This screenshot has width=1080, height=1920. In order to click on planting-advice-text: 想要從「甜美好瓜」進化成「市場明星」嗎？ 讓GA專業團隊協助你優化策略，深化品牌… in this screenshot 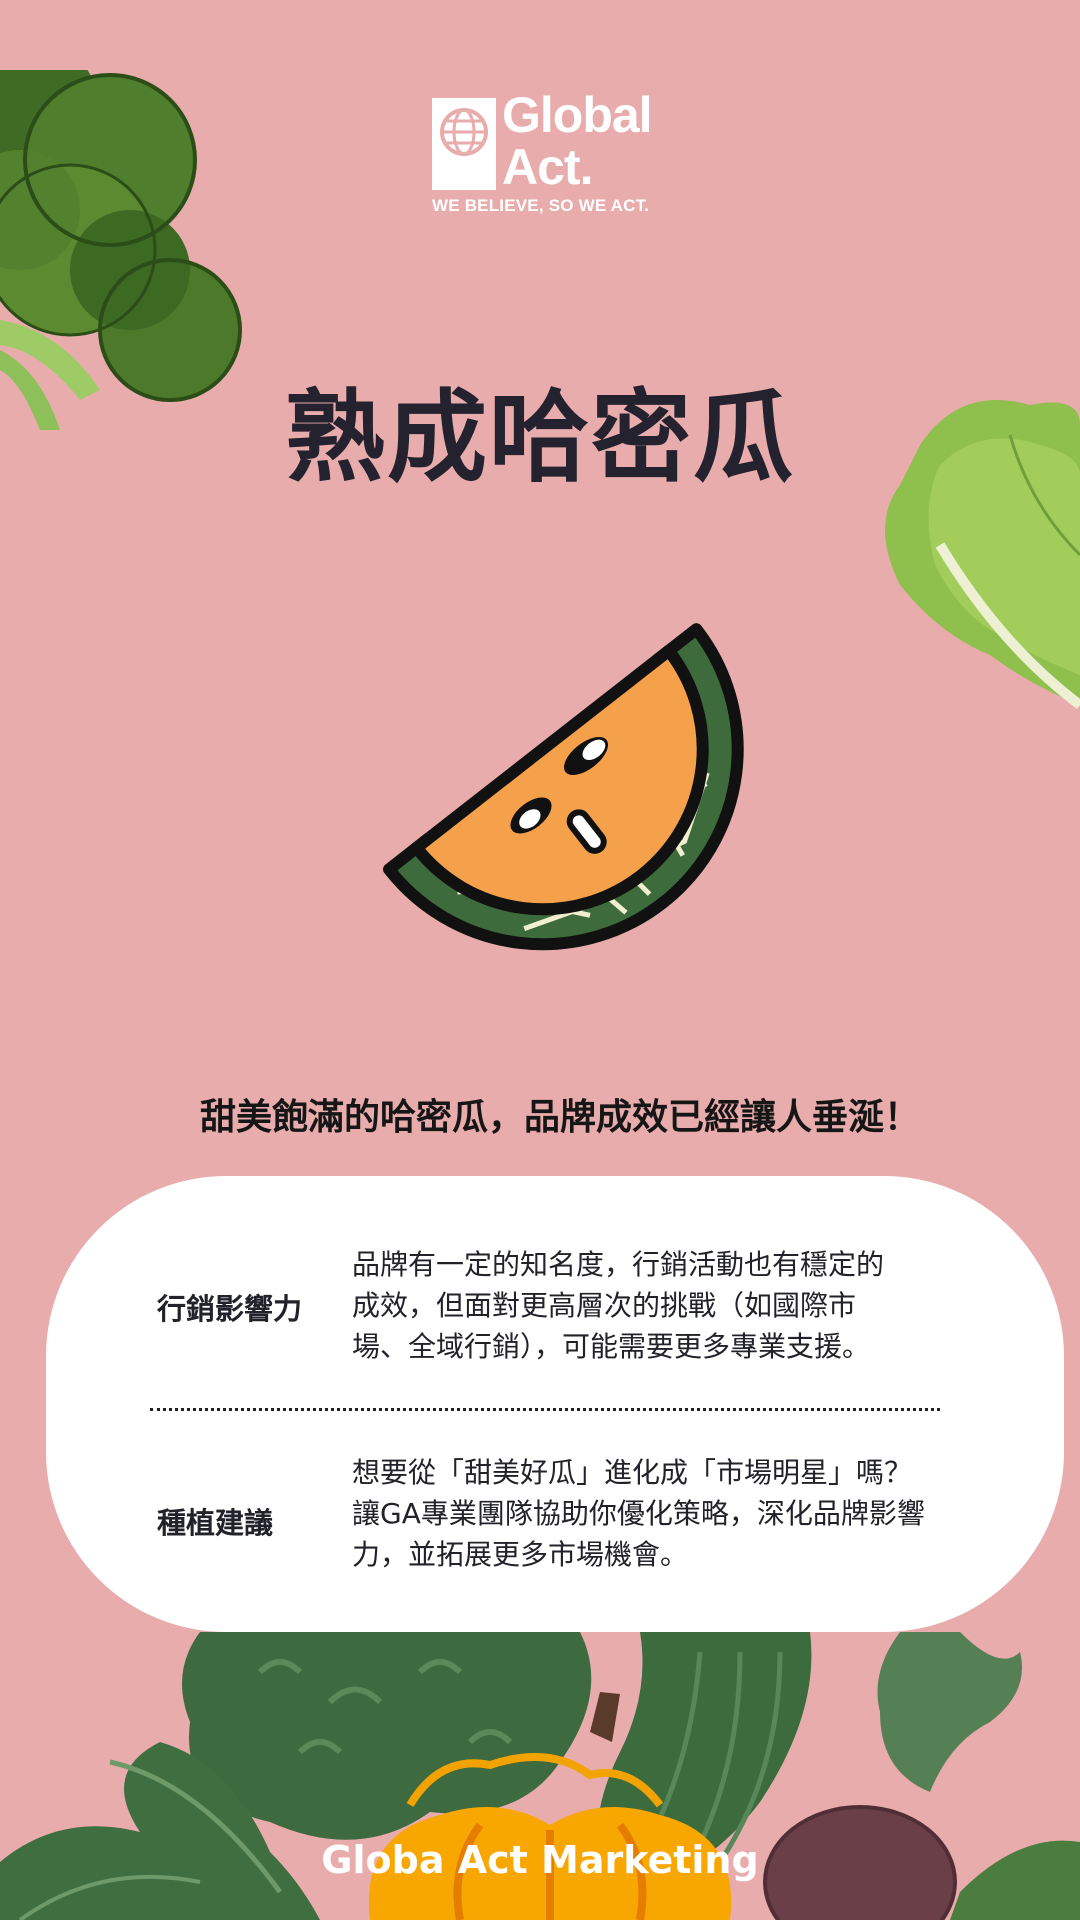, I will do `click(657, 1513)`.